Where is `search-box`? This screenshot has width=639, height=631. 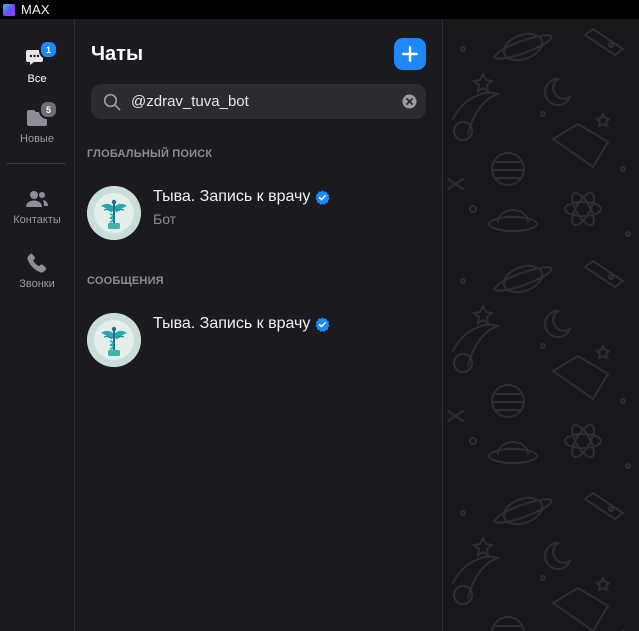
search-box is located at coordinates (258, 101).